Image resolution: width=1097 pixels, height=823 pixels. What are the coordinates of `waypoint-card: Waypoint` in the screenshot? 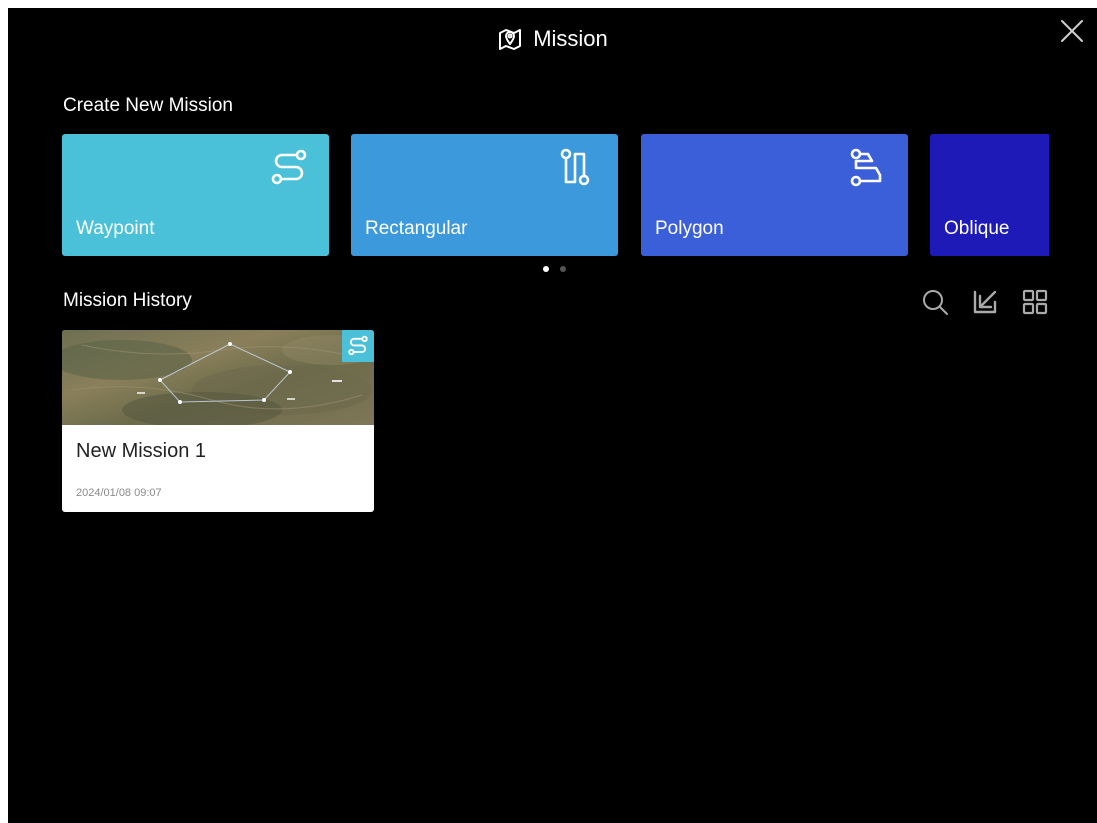 It's located at (195, 195).